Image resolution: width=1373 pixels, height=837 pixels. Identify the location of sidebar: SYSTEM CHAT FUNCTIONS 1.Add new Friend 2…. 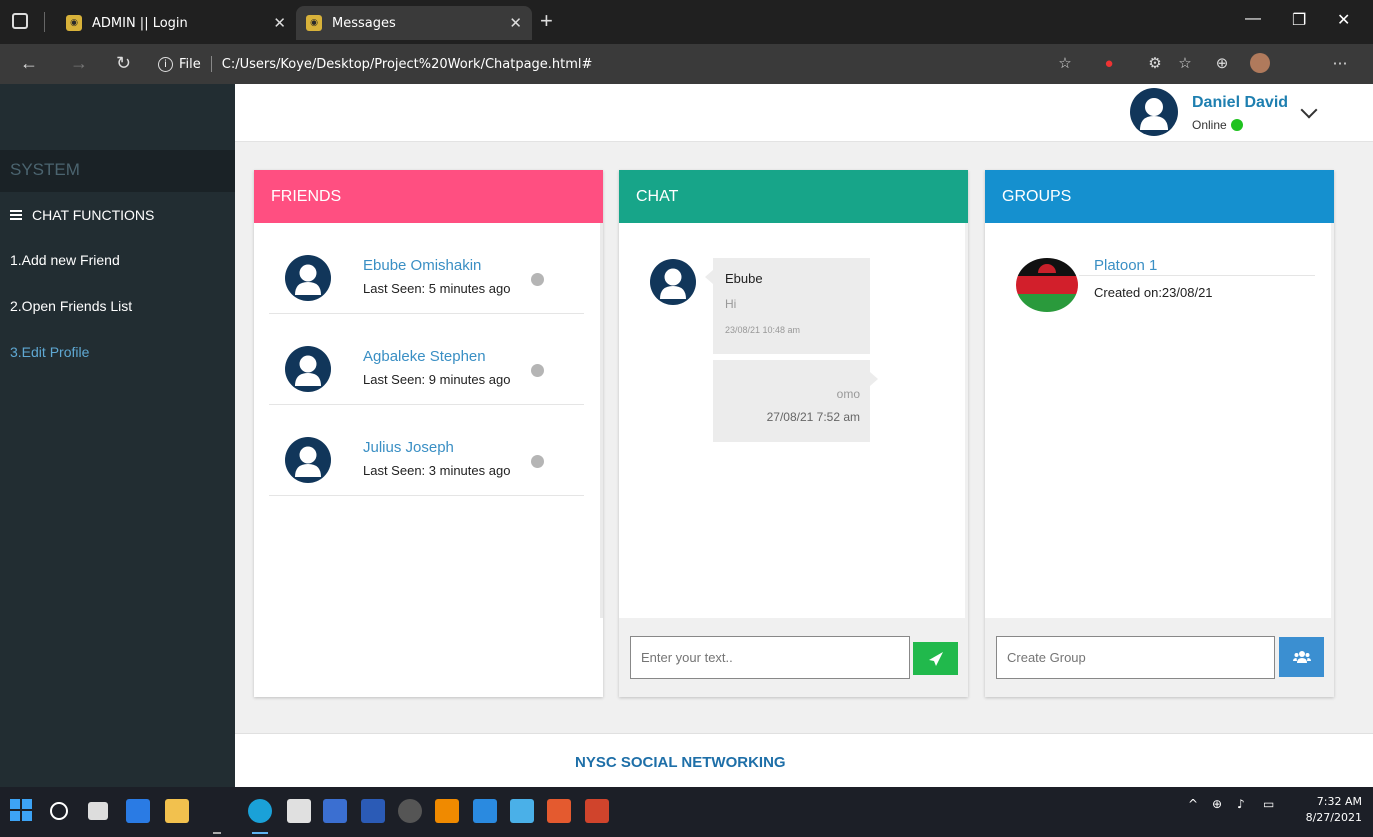
(117, 435).